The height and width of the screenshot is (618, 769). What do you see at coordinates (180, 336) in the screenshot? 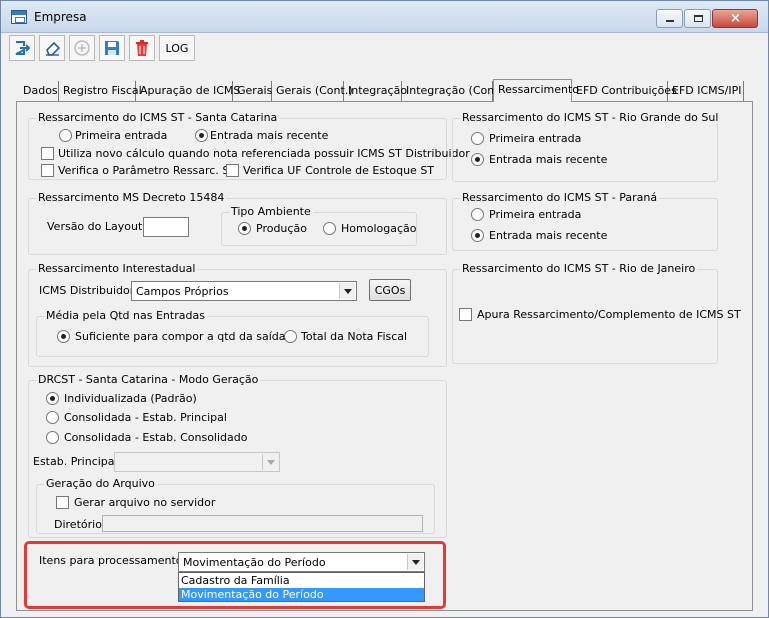
I see `sufficient-label: Suficiente para compor a qtd da saída` at bounding box center [180, 336].